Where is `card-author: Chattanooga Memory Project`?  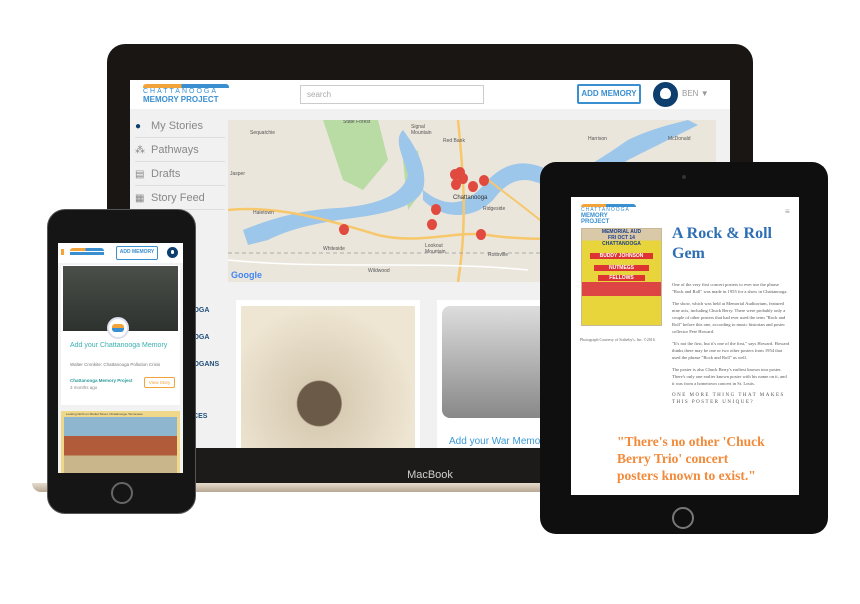 card-author: Chattanooga Memory Project is located at coordinates (101, 380).